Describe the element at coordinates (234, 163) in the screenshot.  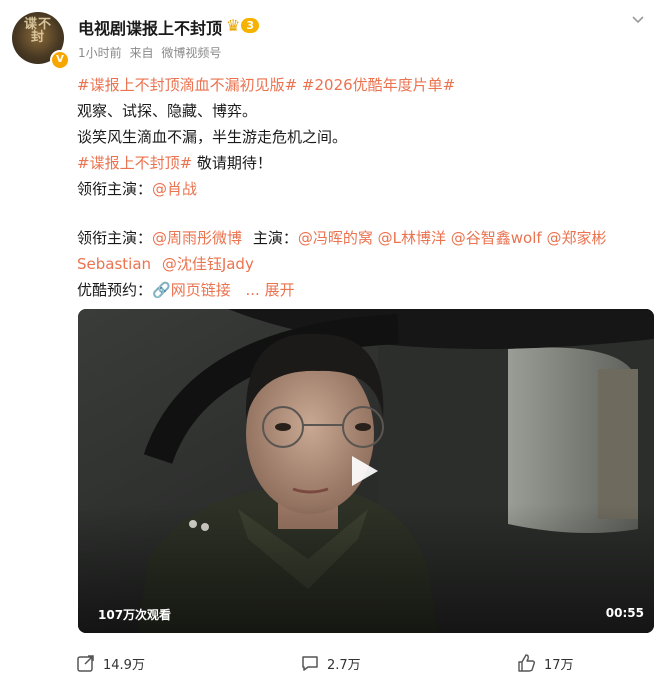
I see `post-text: 敬请期待！` at that location.